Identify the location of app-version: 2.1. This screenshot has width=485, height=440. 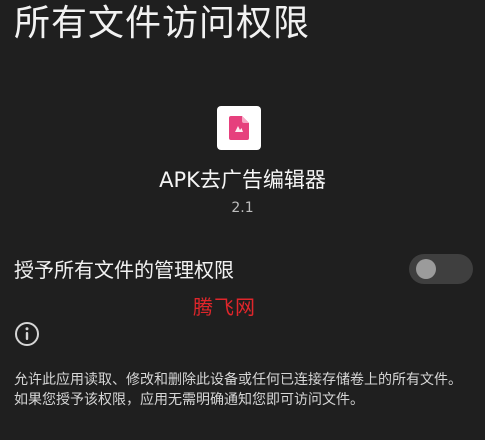
(242, 208).